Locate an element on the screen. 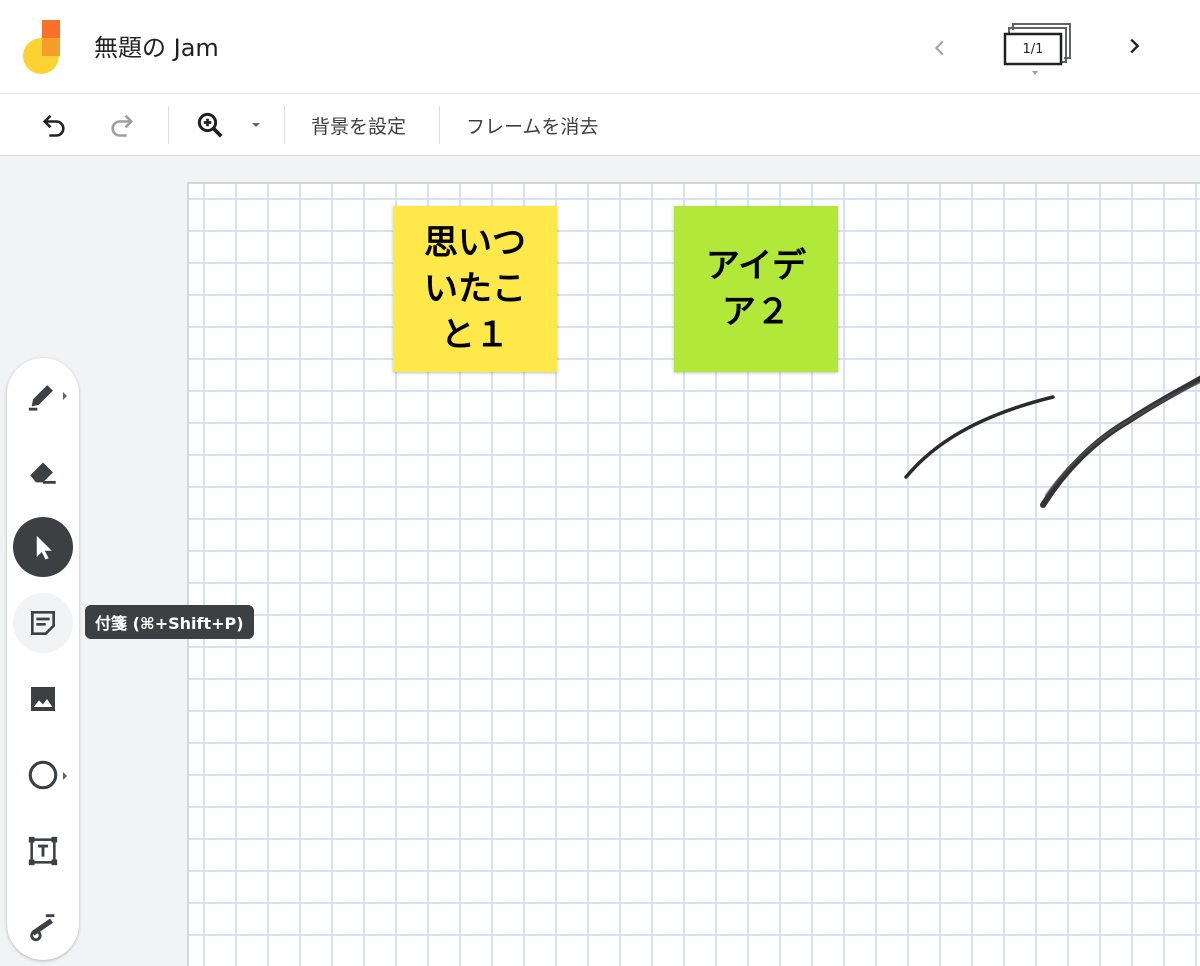 This screenshot has width=1200, height=966. caret-down-icon is located at coordinates (256, 125).